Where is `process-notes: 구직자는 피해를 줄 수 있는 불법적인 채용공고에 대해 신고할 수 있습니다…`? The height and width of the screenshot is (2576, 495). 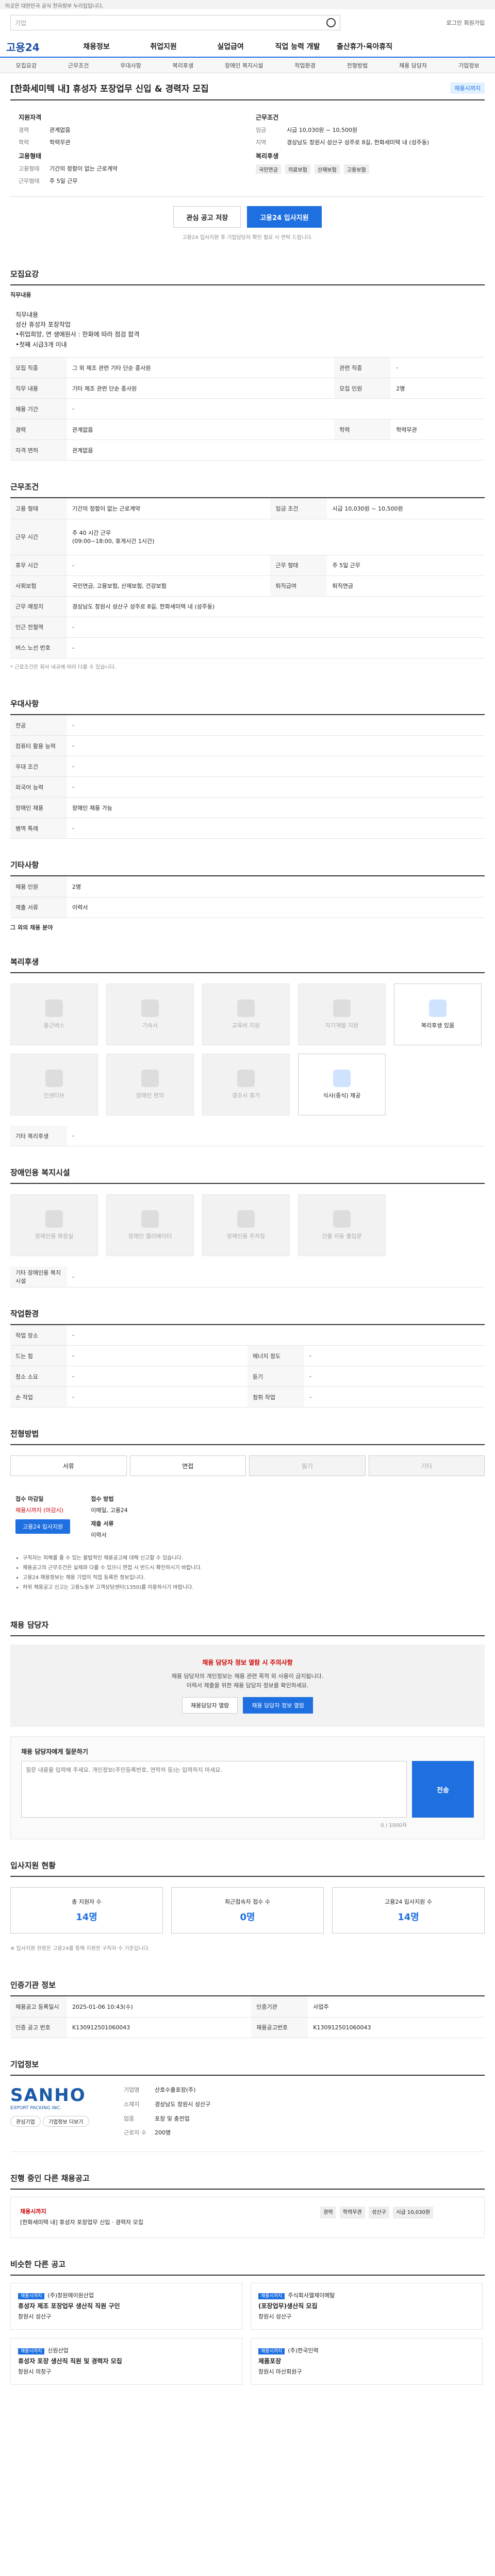 process-notes: 구직자는 피해를 줄 수 있는 불법적인 채용공고에 대해 신고할 수 있습니다… is located at coordinates (247, 1573).